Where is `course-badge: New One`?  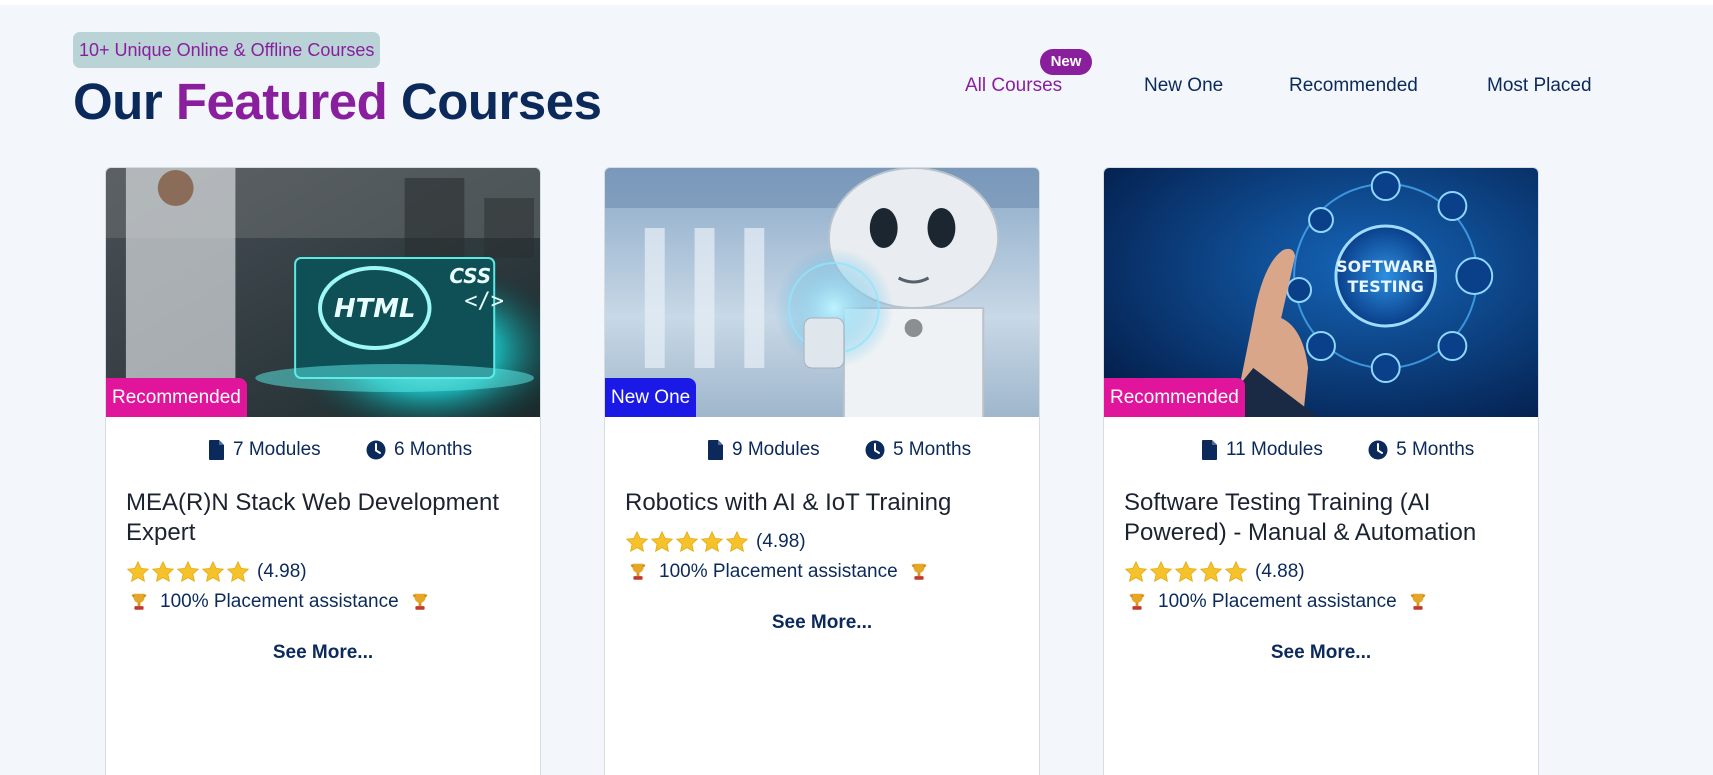
course-badge: New One is located at coordinates (651, 397).